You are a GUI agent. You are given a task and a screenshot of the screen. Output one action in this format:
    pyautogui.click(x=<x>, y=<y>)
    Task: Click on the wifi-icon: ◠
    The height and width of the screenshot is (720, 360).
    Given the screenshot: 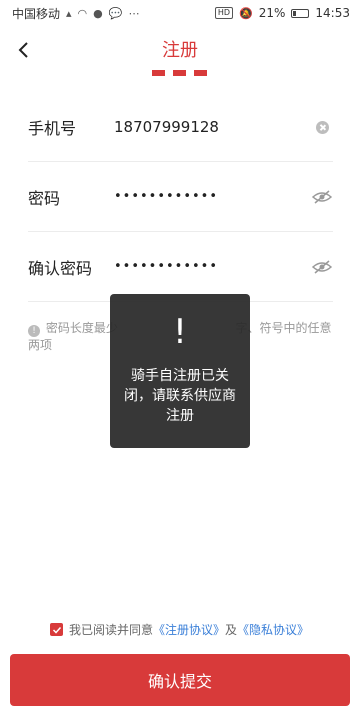 What is the action you would take?
    pyautogui.click(x=82, y=13)
    